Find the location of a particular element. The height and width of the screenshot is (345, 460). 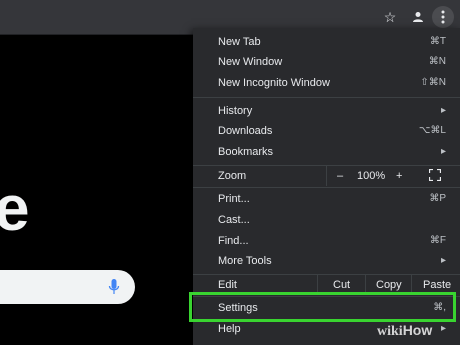

watermark-wiki: wiki is located at coordinates (390, 331).